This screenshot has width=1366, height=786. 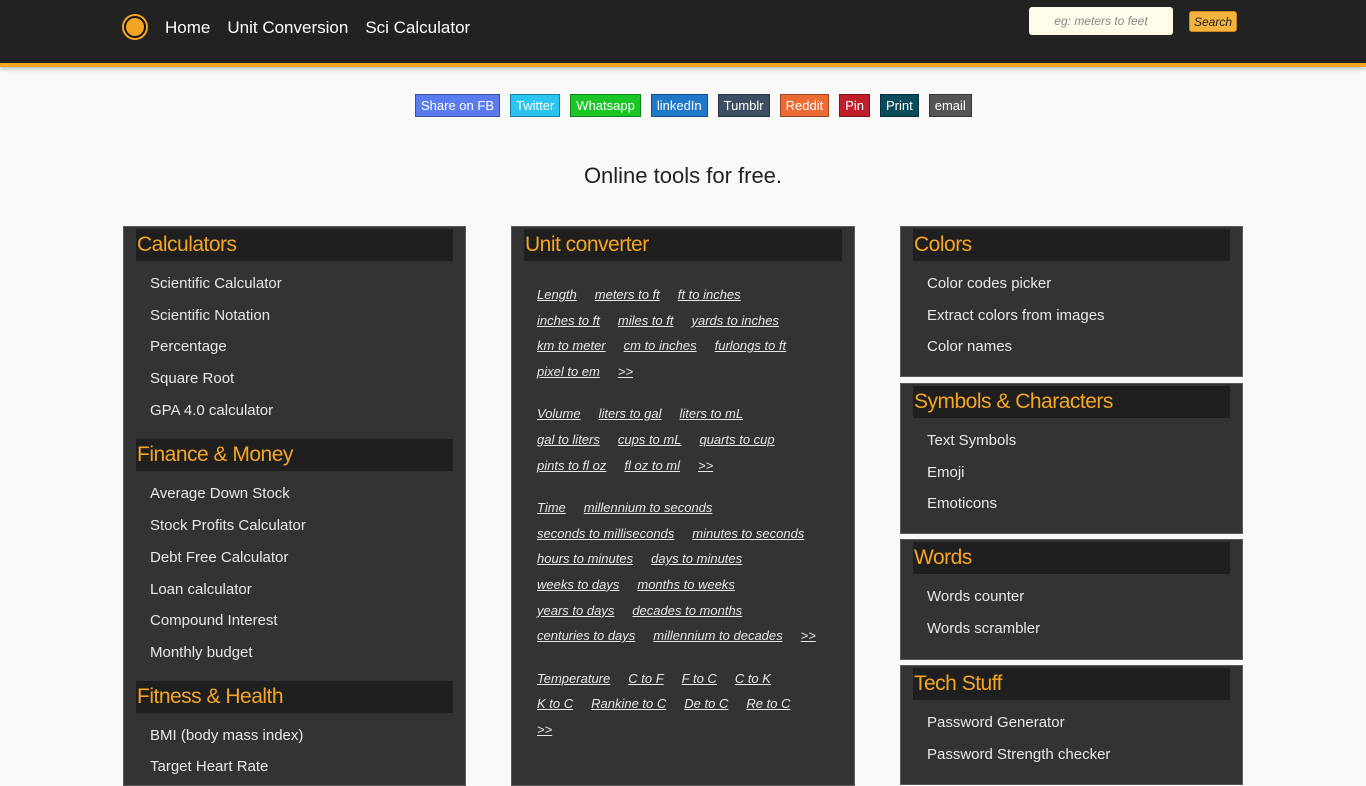 I want to click on conv-link: millennium to decades, so click(x=717, y=635).